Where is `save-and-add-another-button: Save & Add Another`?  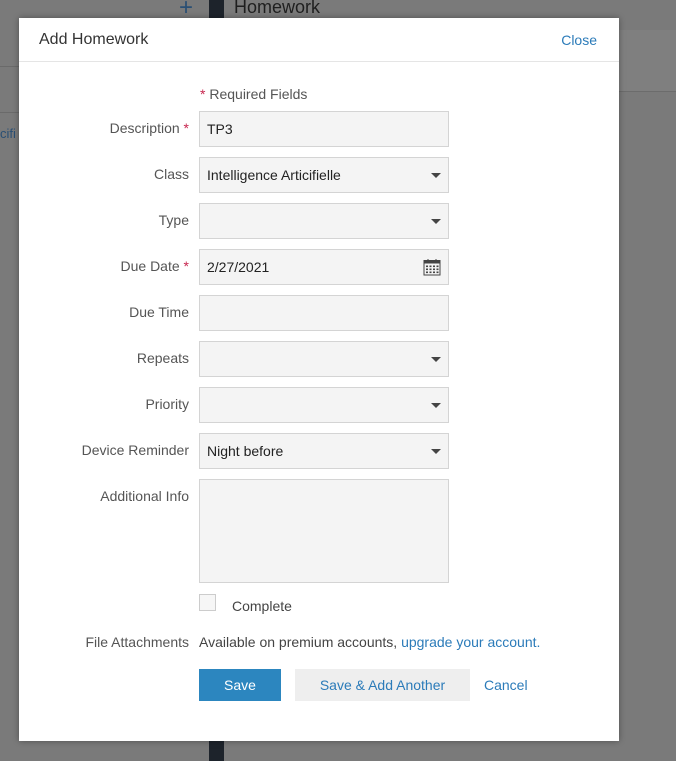
save-and-add-another-button: Save & Add Another is located at coordinates (382, 685).